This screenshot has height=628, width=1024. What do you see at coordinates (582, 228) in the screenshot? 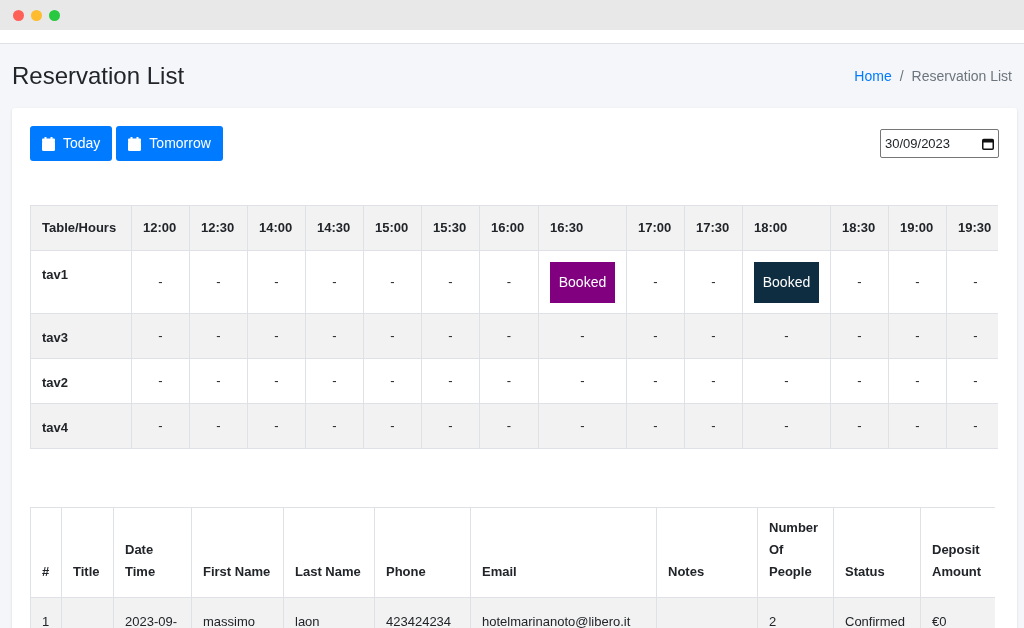
I see `column-header: 16:30` at bounding box center [582, 228].